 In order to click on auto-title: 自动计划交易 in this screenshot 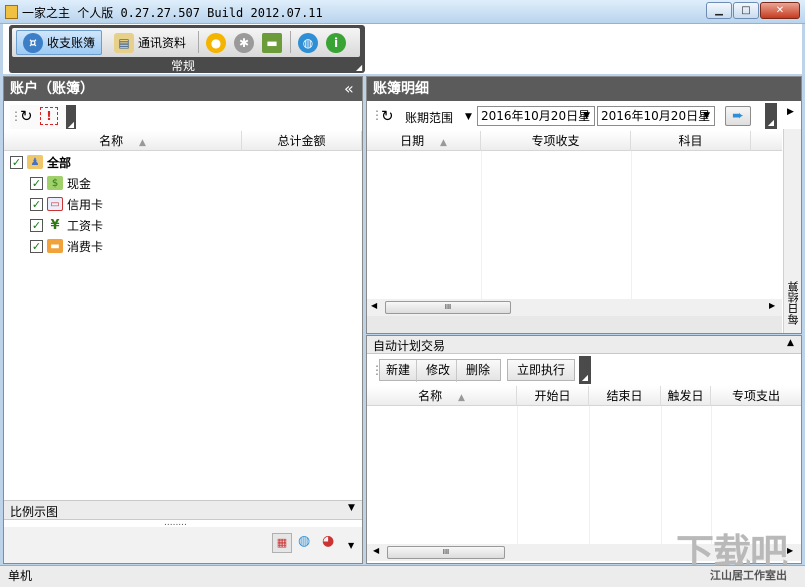, I will do `click(409, 346)`.